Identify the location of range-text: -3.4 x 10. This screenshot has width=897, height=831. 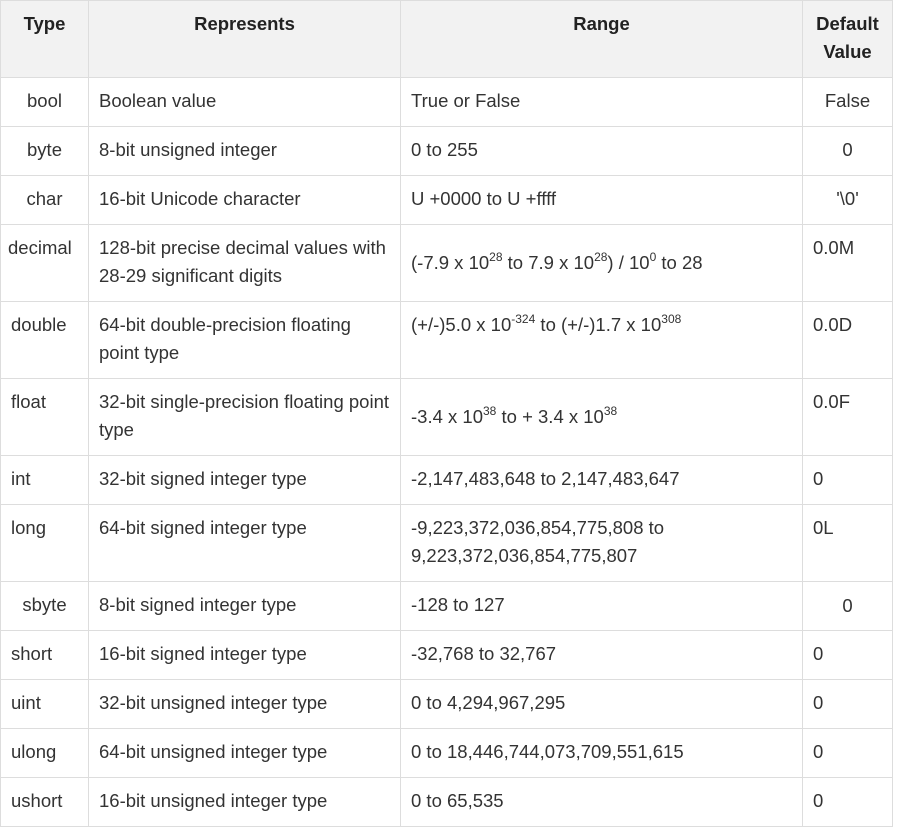
(447, 416).